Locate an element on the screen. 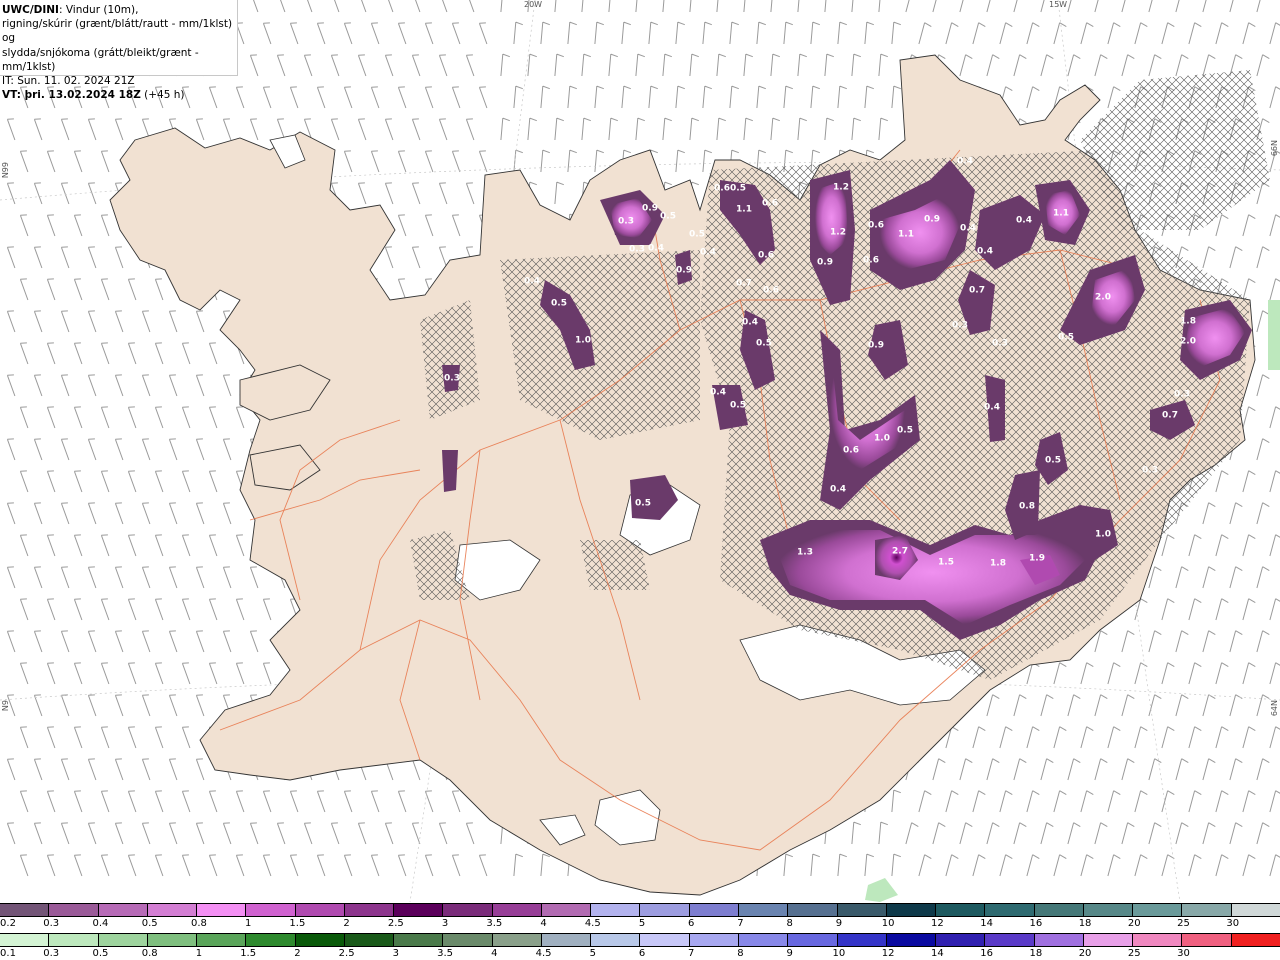 This screenshot has width=1280, height=960. legend-label: 14 is located at coordinates (986, 923).